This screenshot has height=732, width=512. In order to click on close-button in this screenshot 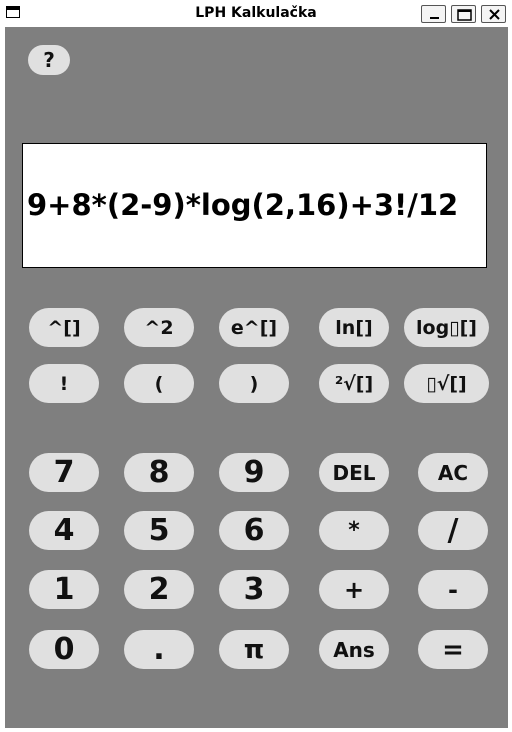, I will do `click(493, 14)`.